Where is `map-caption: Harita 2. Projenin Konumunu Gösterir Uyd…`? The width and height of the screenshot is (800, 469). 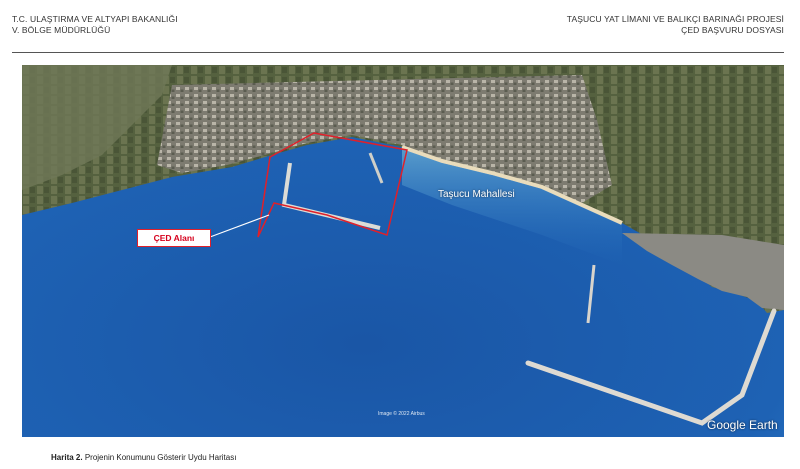 map-caption: Harita 2. Projenin Konumunu Gösterir Uyd… is located at coordinates (143, 457).